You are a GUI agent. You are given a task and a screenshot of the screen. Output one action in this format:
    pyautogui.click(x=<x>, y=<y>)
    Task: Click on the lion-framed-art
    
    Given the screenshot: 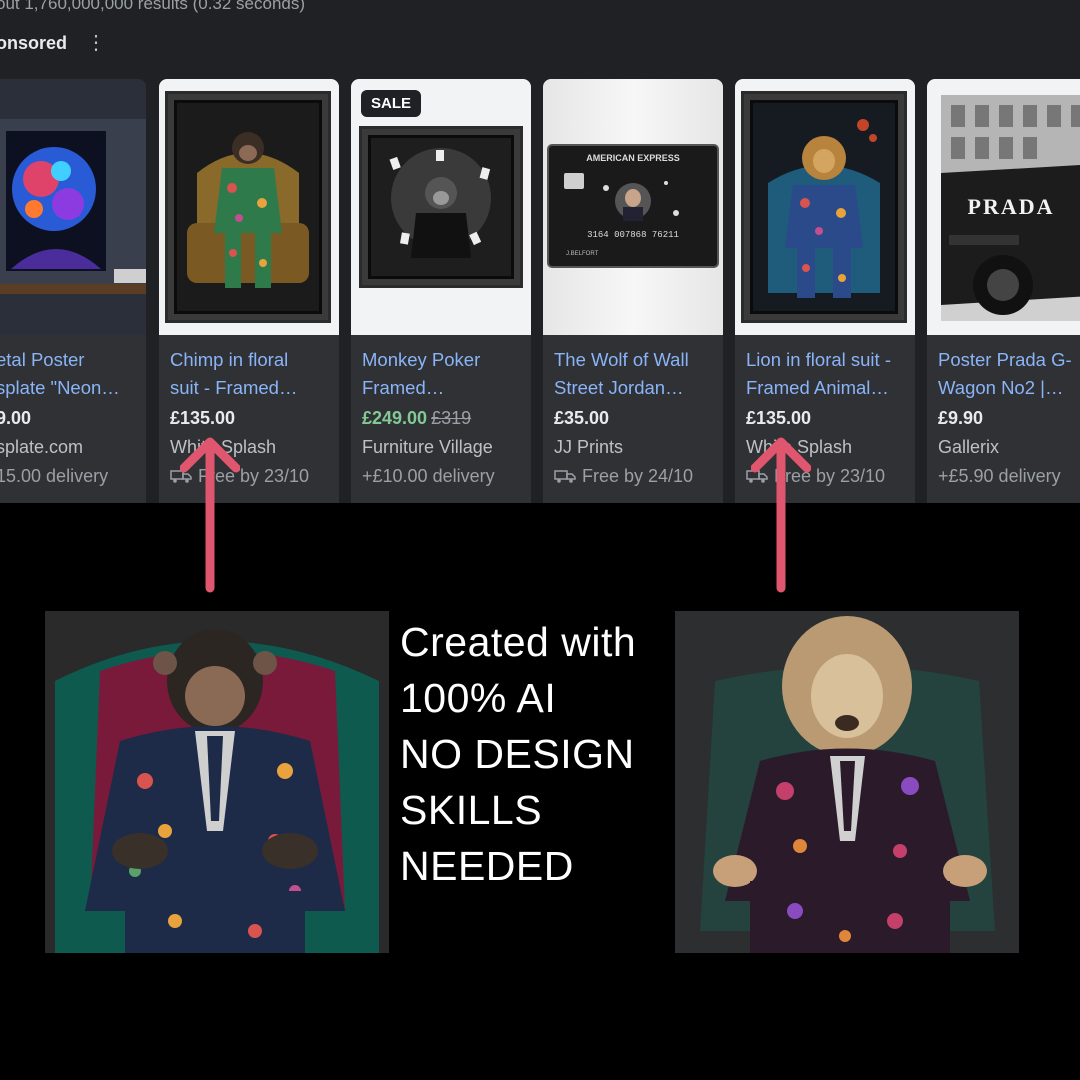 What is the action you would take?
    pyautogui.click(x=824, y=207)
    